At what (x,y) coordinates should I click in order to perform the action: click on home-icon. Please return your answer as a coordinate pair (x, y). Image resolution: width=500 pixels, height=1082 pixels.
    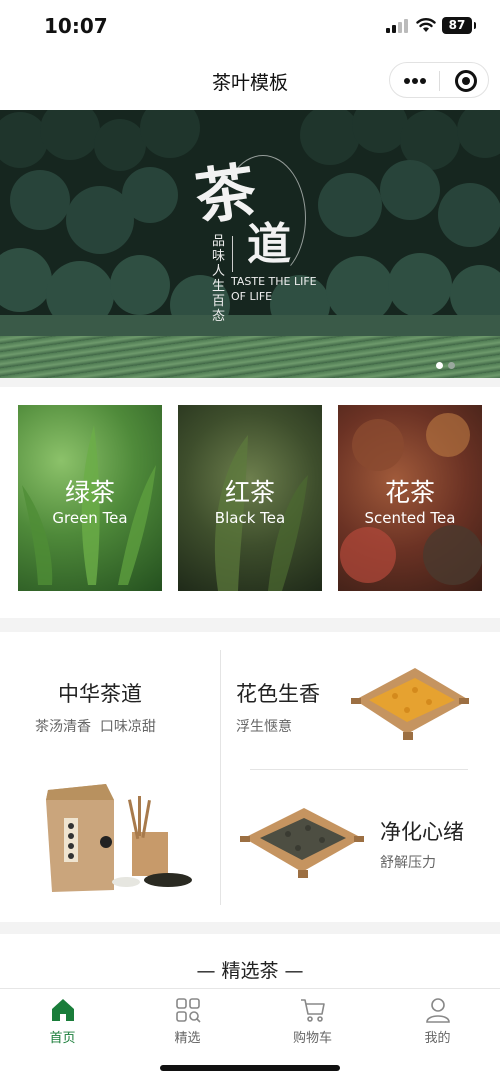
    Looking at the image, I should click on (62, 1010).